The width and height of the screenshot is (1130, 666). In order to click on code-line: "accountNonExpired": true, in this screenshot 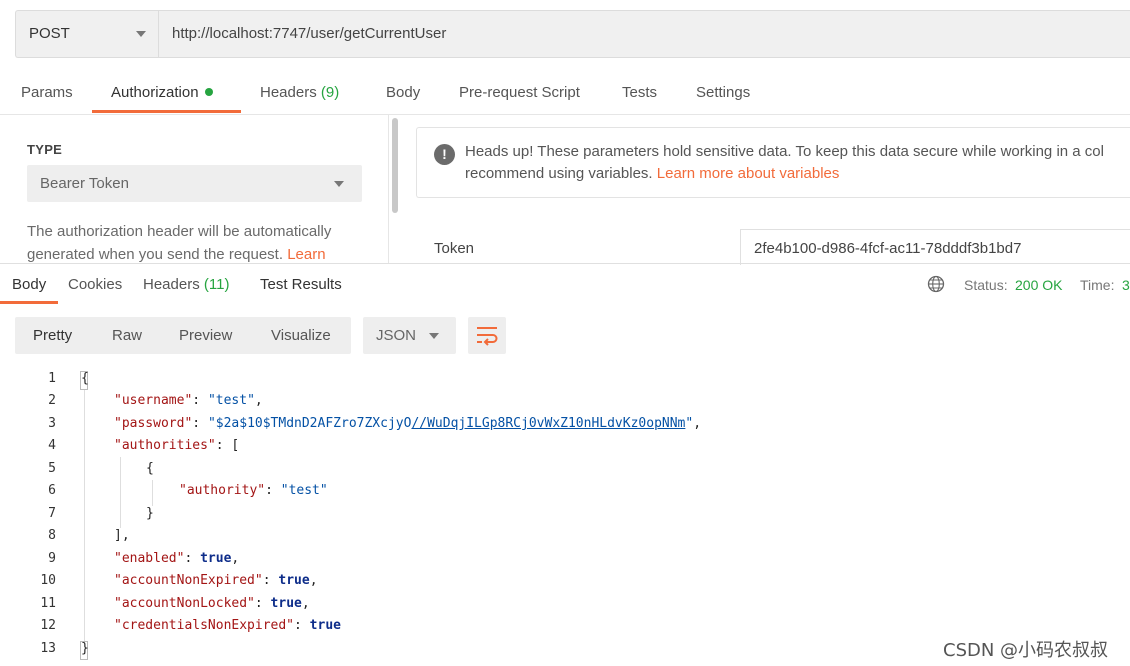, I will do `click(216, 580)`.